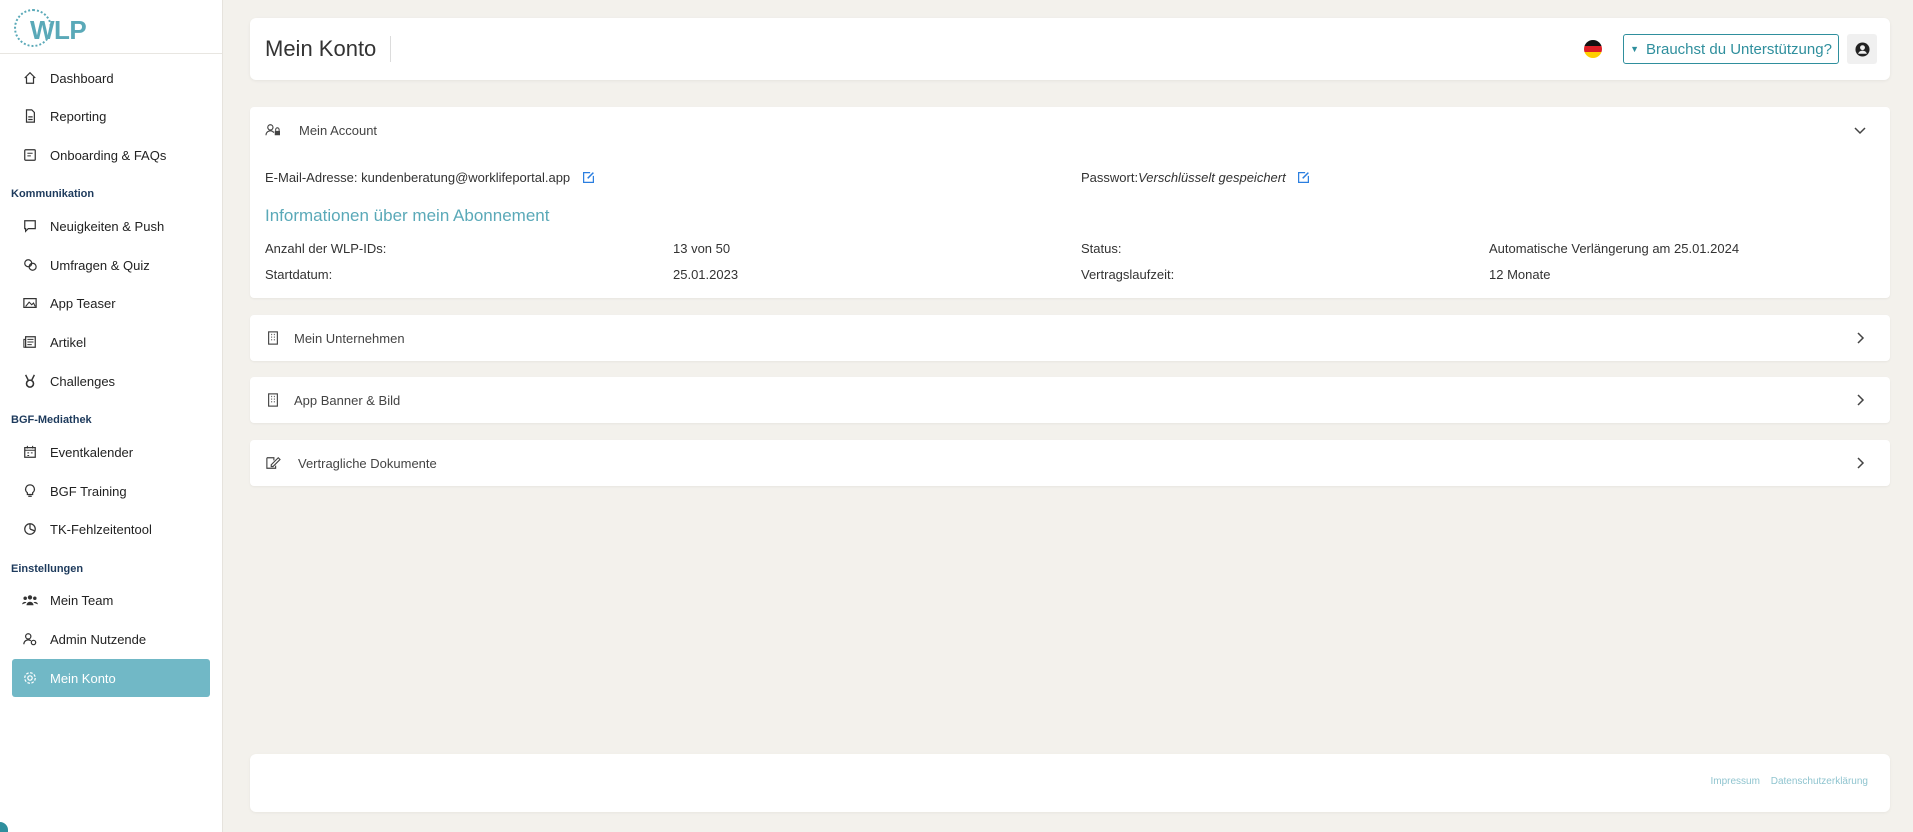  I want to click on documents-panel-header: Vertragliche Dokumente, so click(1070, 463).